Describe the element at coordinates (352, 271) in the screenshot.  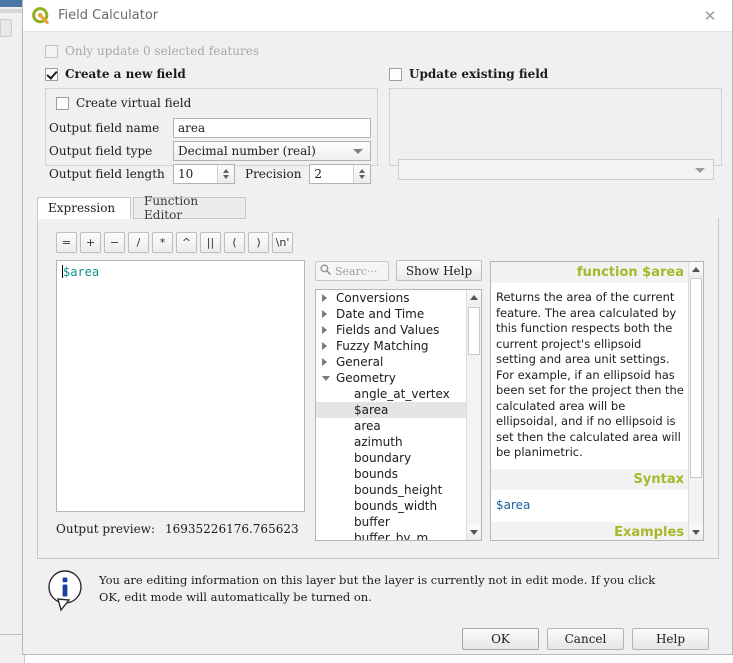
I see `function-search-input: Searc···` at that location.